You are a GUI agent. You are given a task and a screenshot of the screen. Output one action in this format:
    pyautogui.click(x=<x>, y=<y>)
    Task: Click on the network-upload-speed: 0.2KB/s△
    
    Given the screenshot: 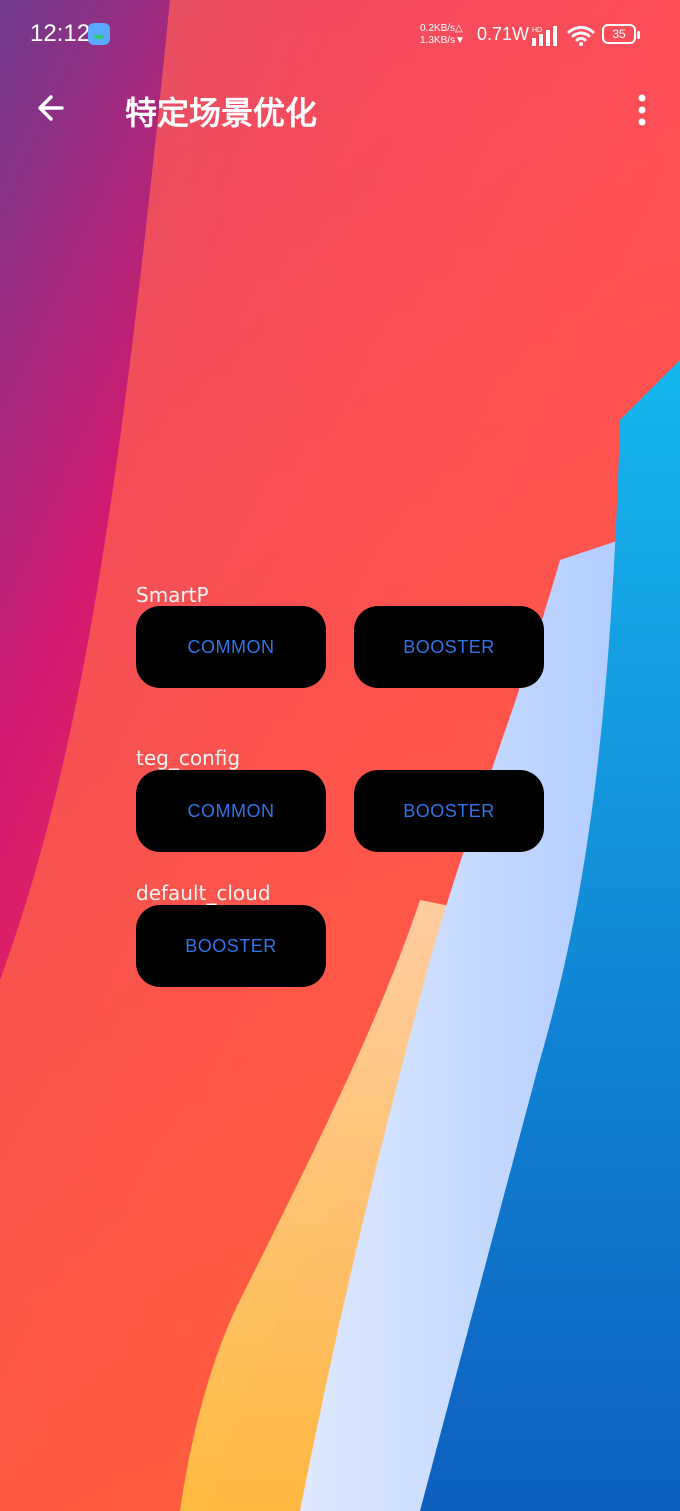 What is the action you would take?
    pyautogui.click(x=441, y=28)
    